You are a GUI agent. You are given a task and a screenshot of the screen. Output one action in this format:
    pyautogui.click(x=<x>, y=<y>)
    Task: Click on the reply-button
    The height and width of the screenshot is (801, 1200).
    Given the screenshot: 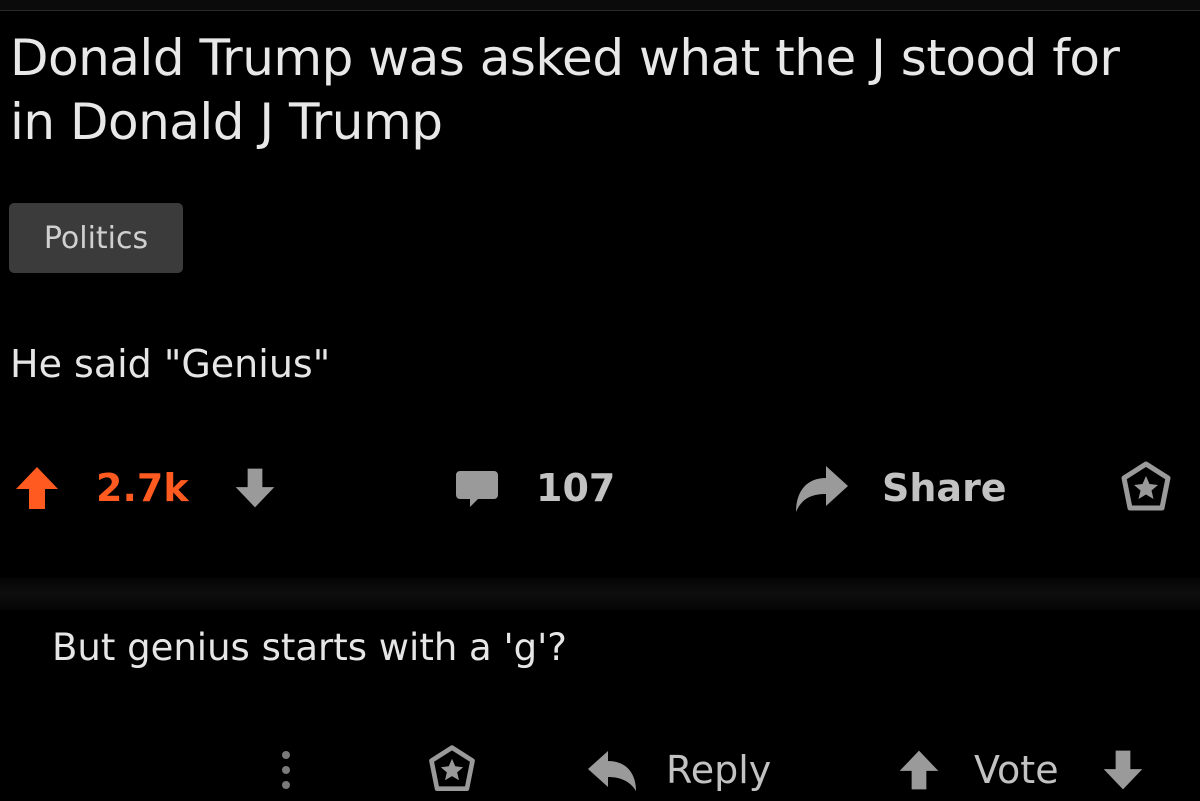 What is the action you would take?
    pyautogui.click(x=612, y=769)
    